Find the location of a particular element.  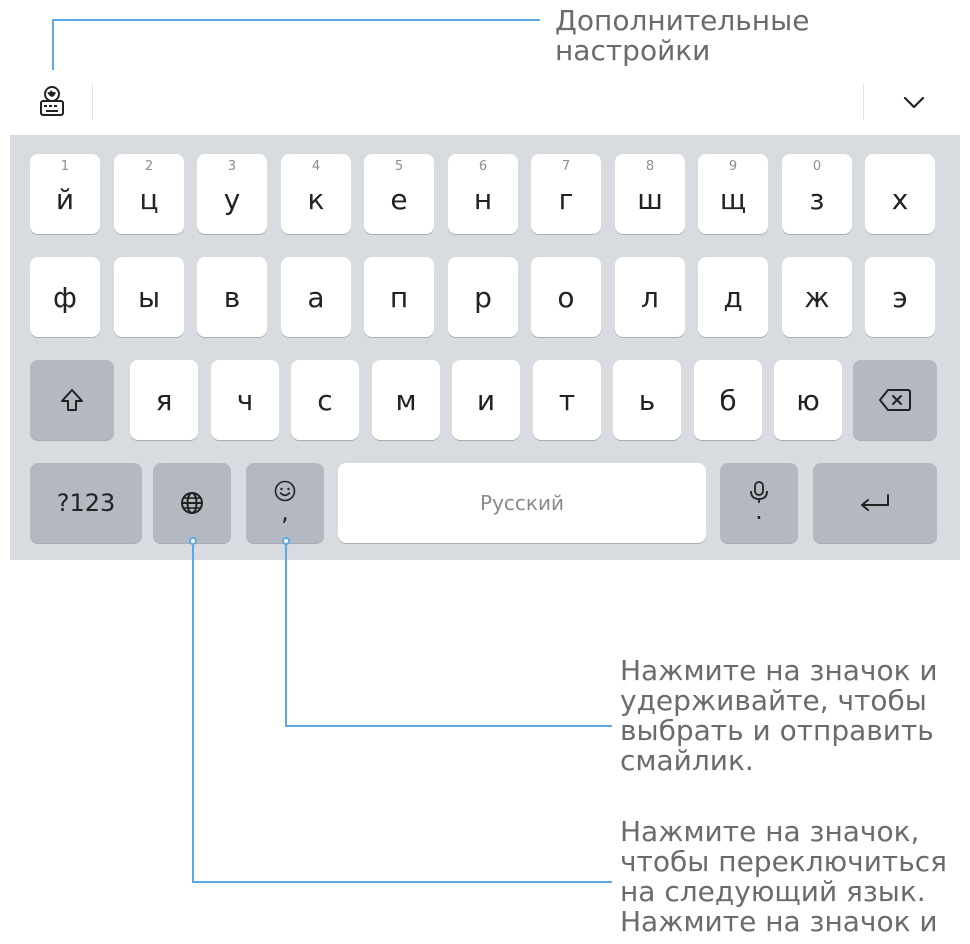

key-char: ы is located at coordinates (149, 297).